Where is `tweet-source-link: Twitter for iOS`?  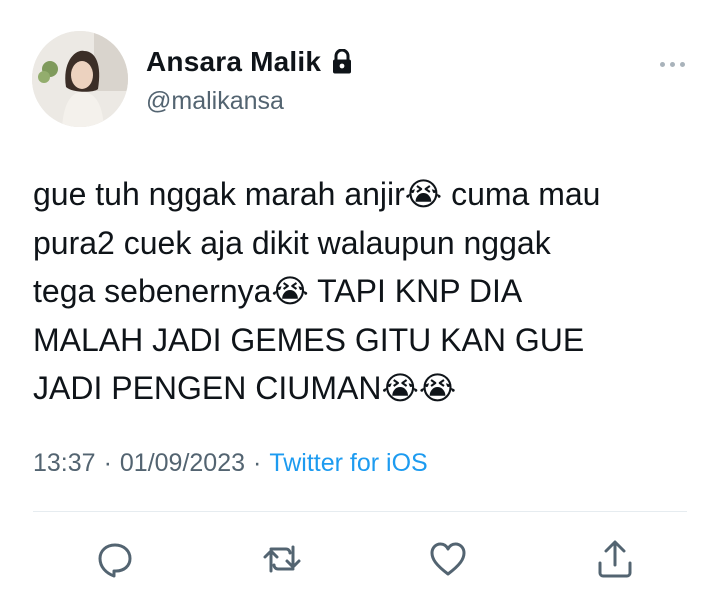 tweet-source-link: Twitter for iOS is located at coordinates (348, 463).